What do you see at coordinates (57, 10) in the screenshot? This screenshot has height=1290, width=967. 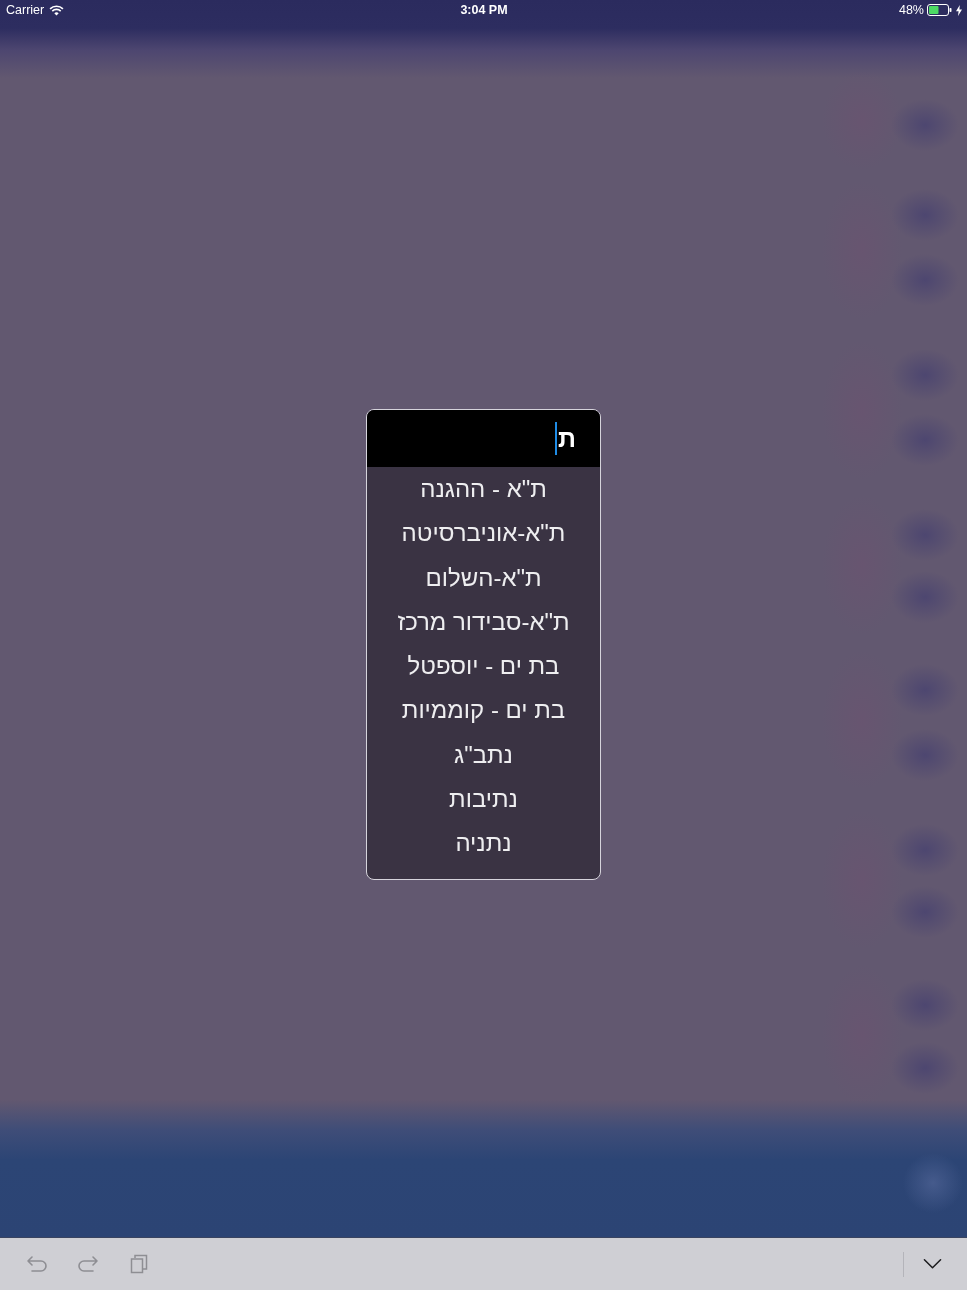 I see `wifi-icon` at bounding box center [57, 10].